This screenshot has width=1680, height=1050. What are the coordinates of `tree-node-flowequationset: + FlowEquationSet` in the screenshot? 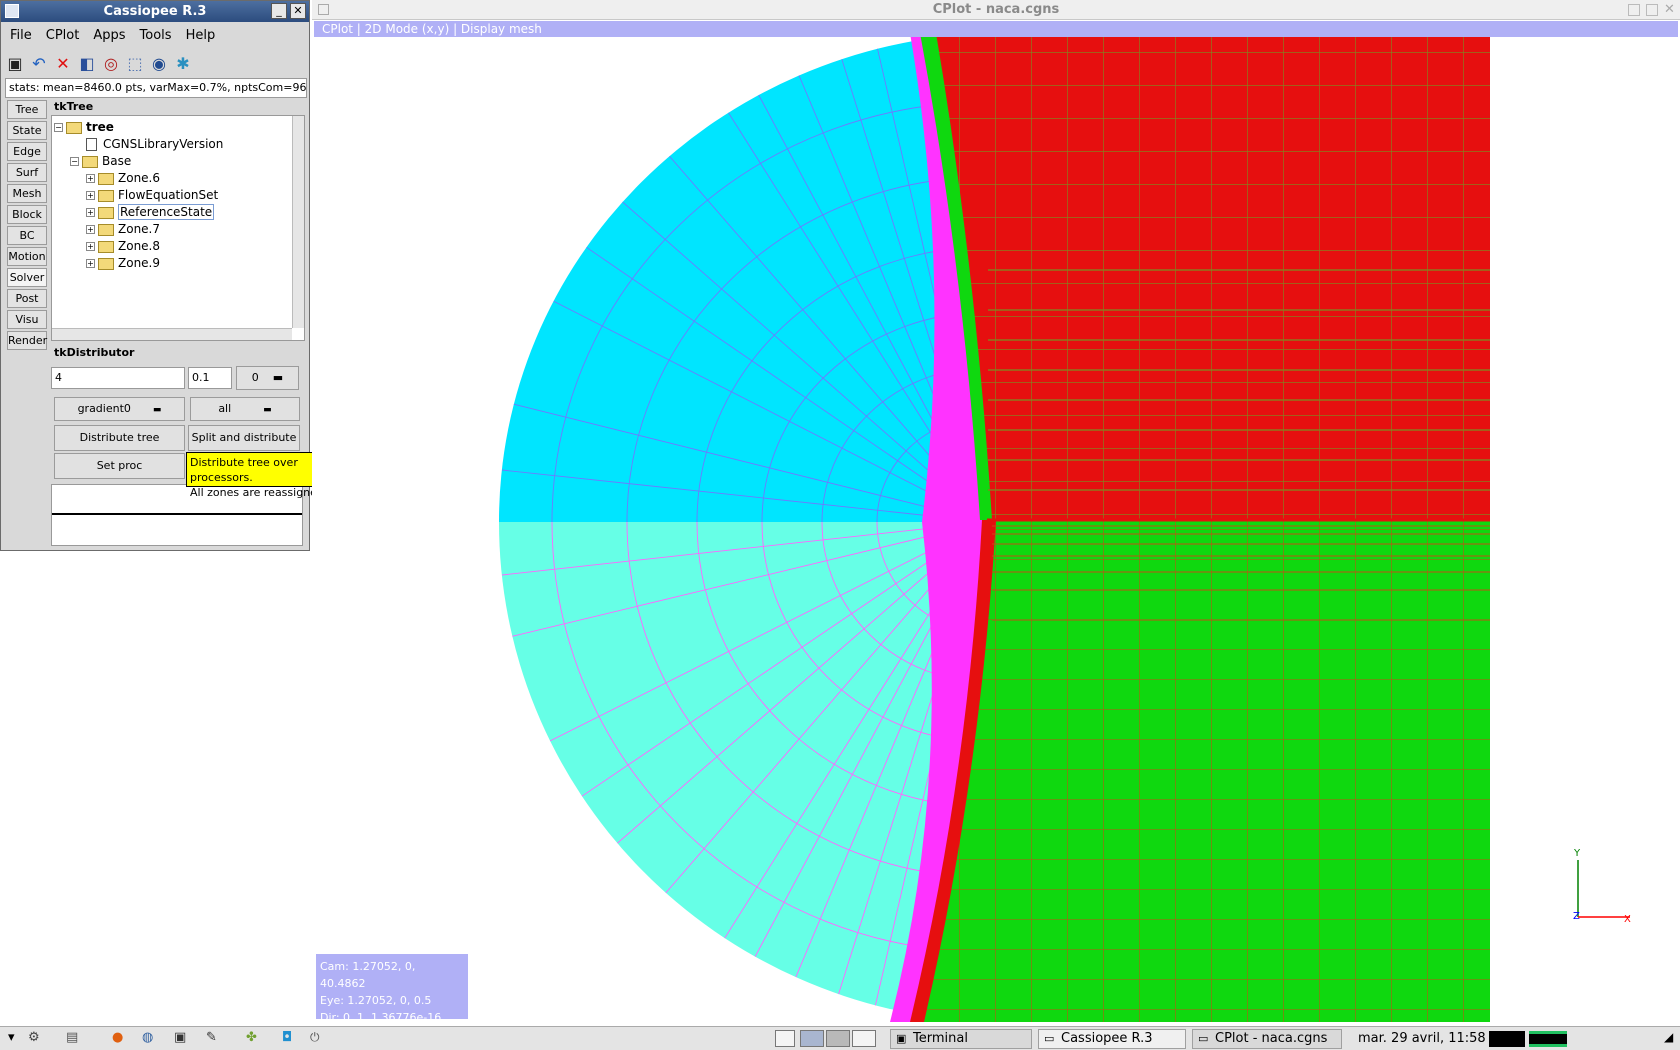 It's located at (152, 195).